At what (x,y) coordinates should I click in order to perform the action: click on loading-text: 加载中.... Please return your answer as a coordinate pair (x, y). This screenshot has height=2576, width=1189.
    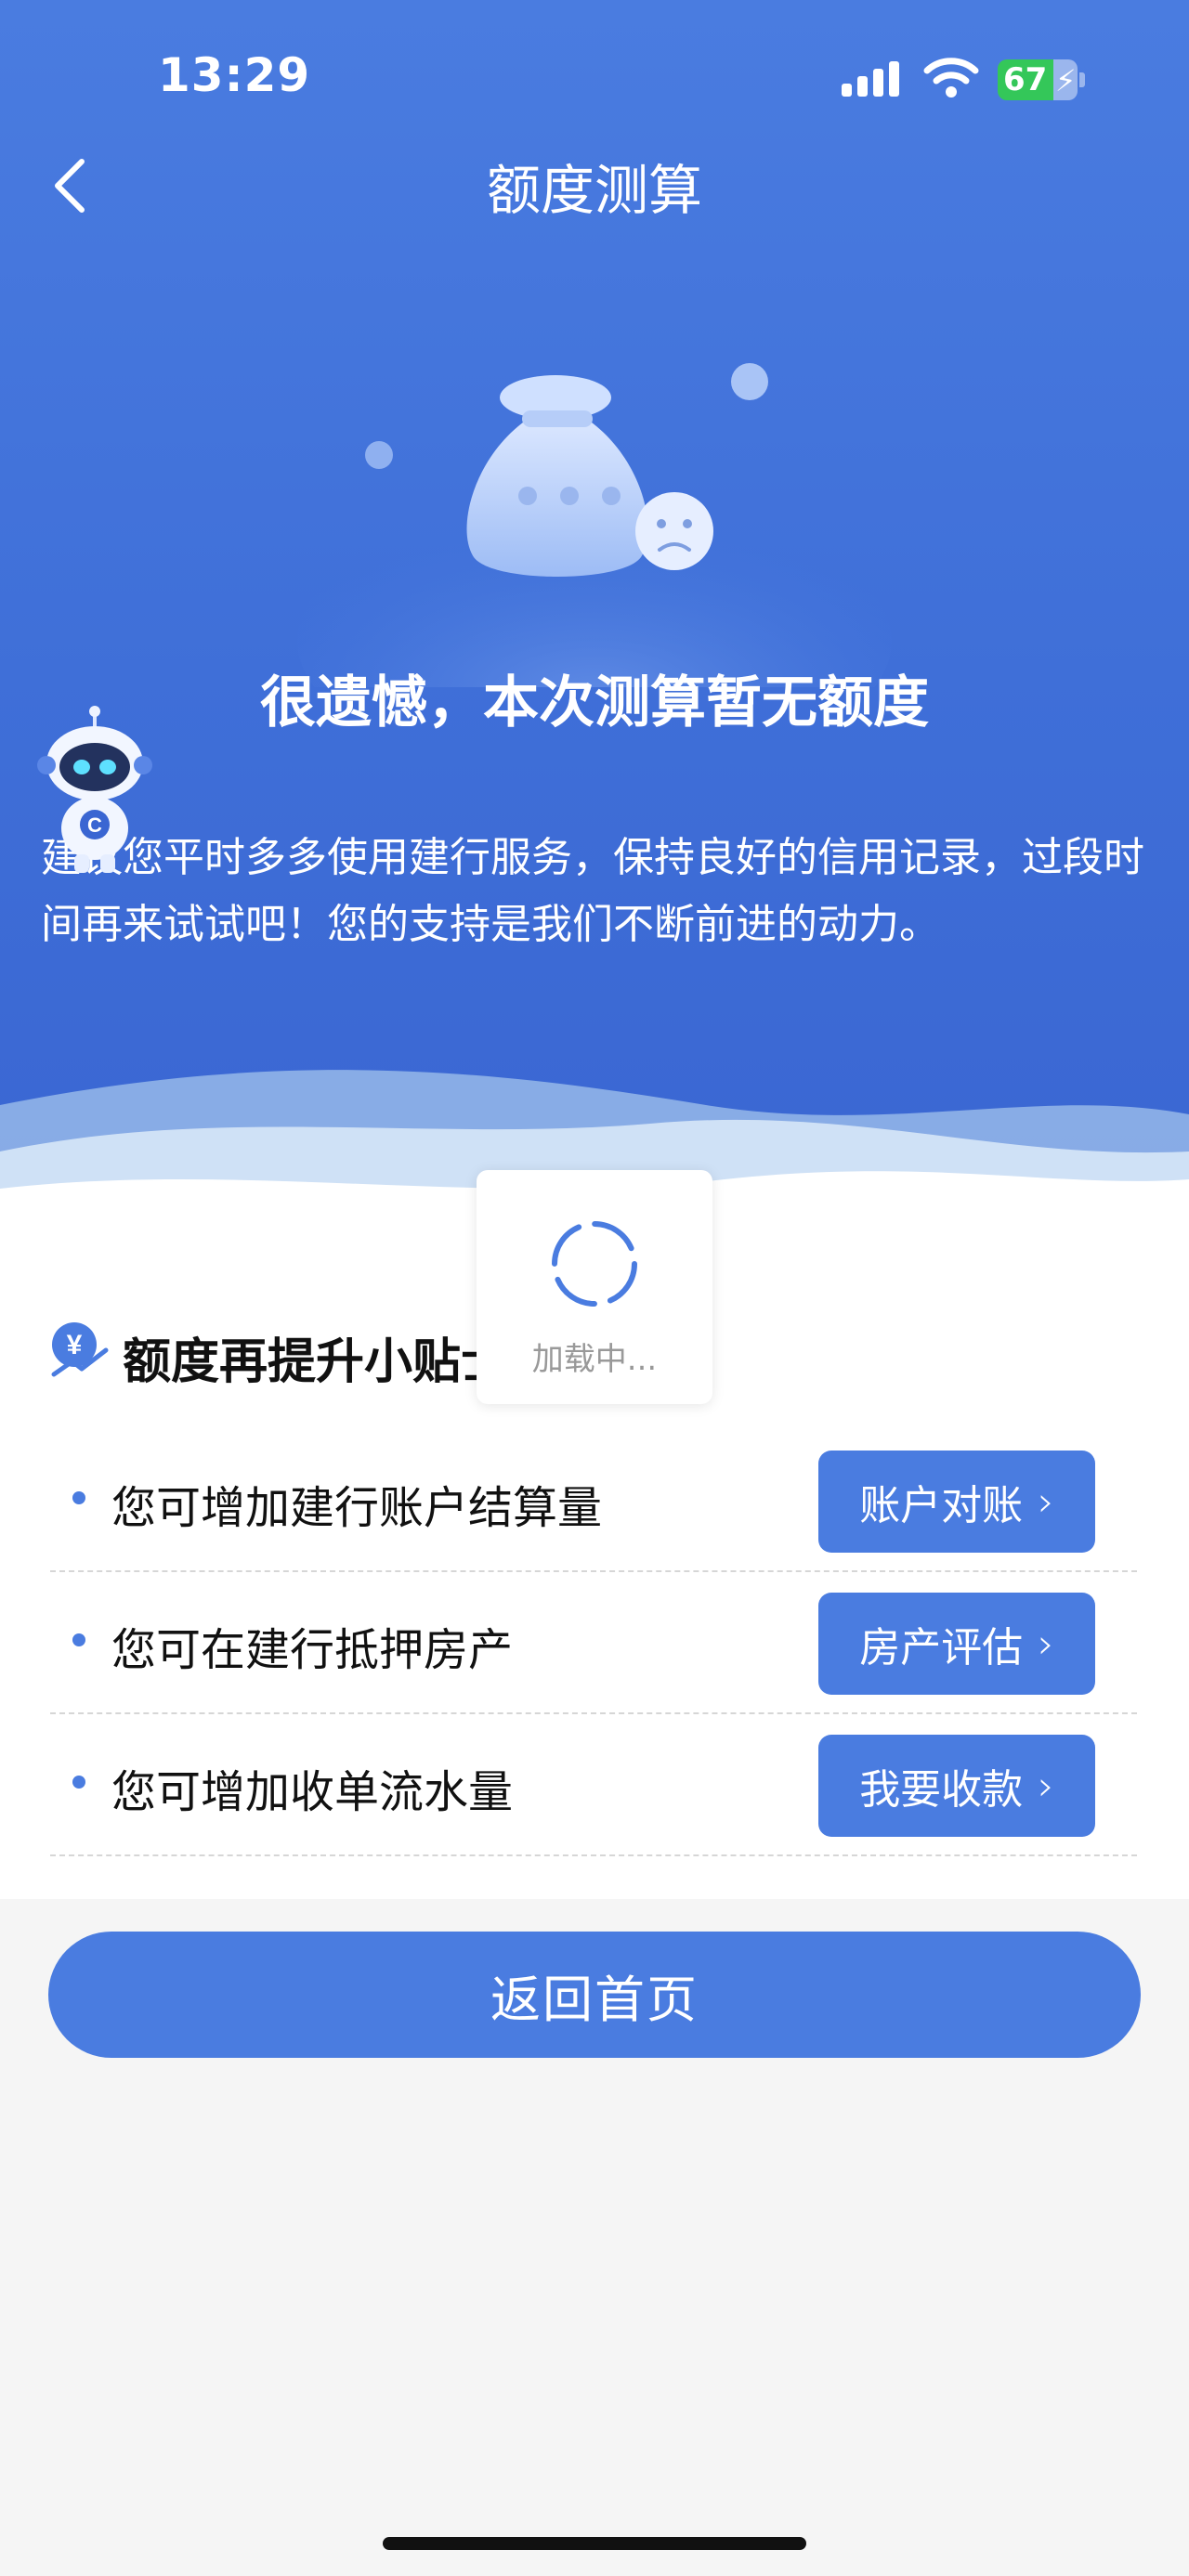
    Looking at the image, I should click on (594, 1359).